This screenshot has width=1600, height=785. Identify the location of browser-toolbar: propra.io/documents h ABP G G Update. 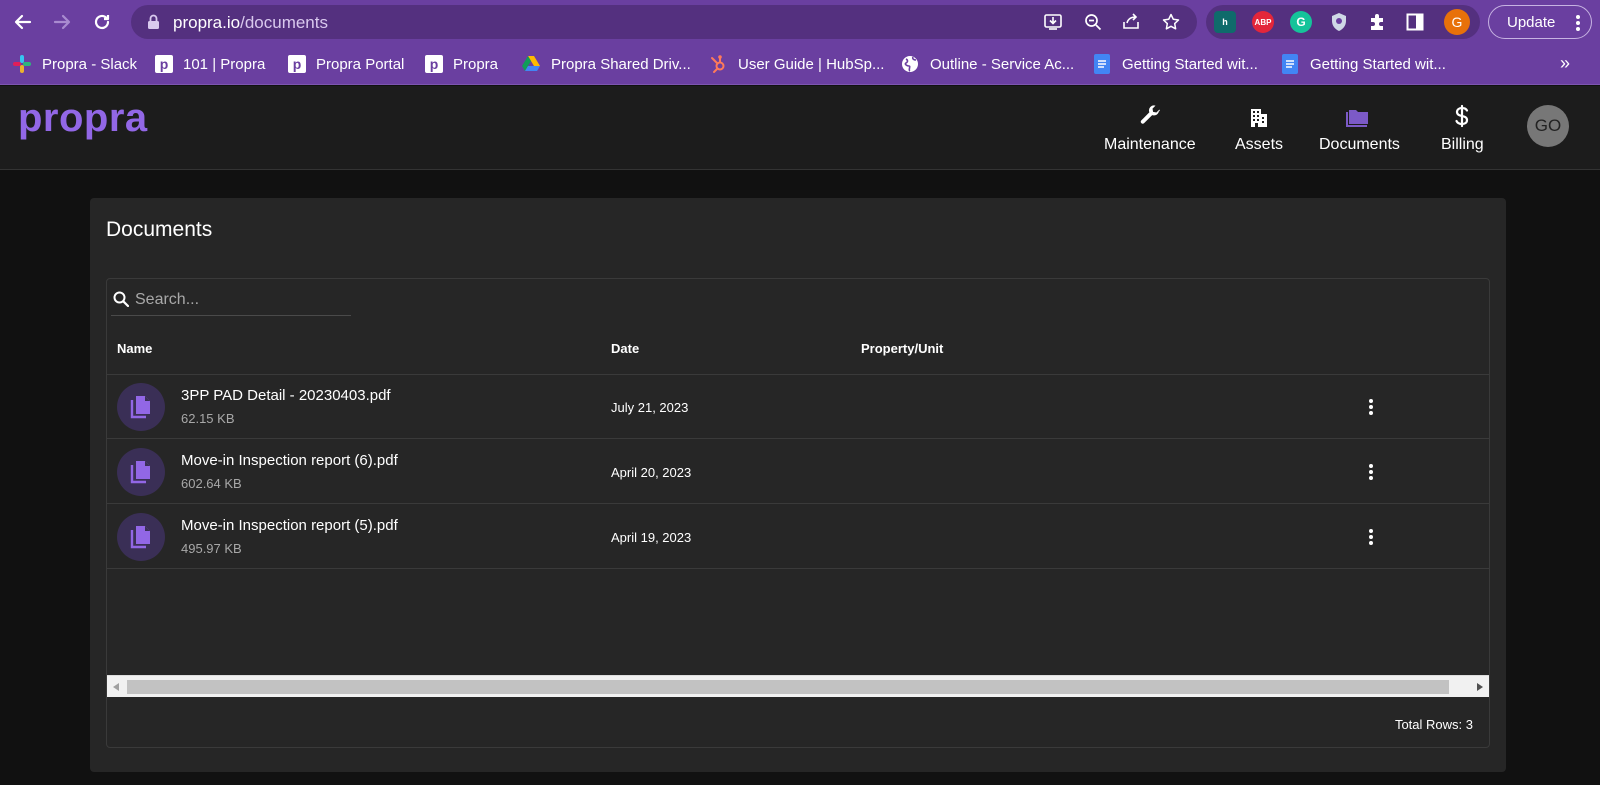
(800, 21).